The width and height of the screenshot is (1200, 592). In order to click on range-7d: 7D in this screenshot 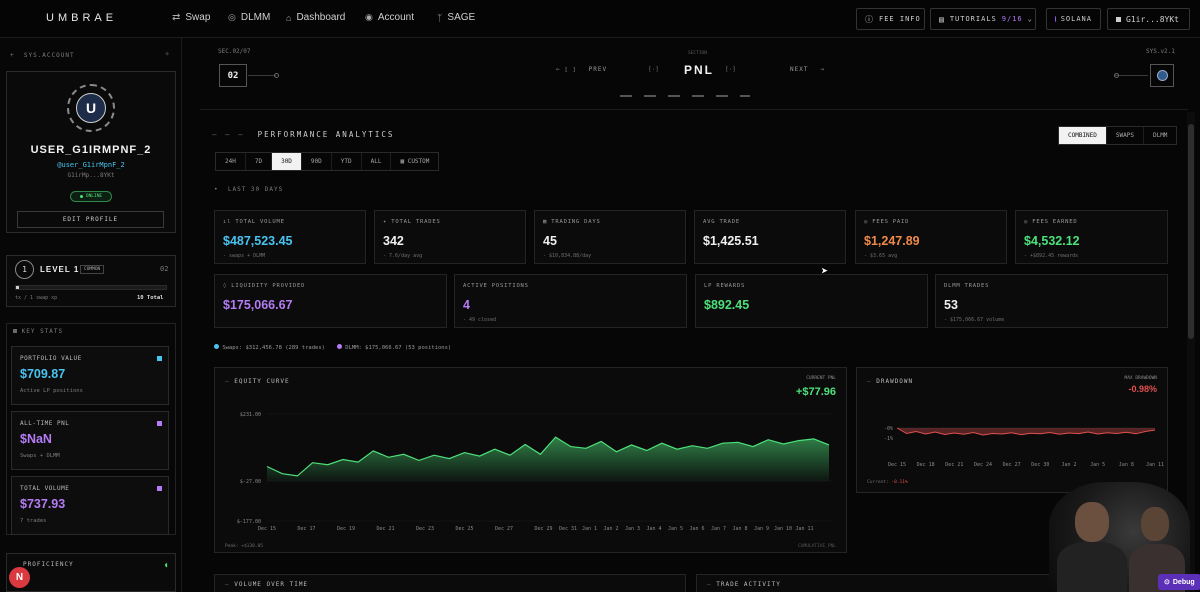, I will do `click(259, 161)`.